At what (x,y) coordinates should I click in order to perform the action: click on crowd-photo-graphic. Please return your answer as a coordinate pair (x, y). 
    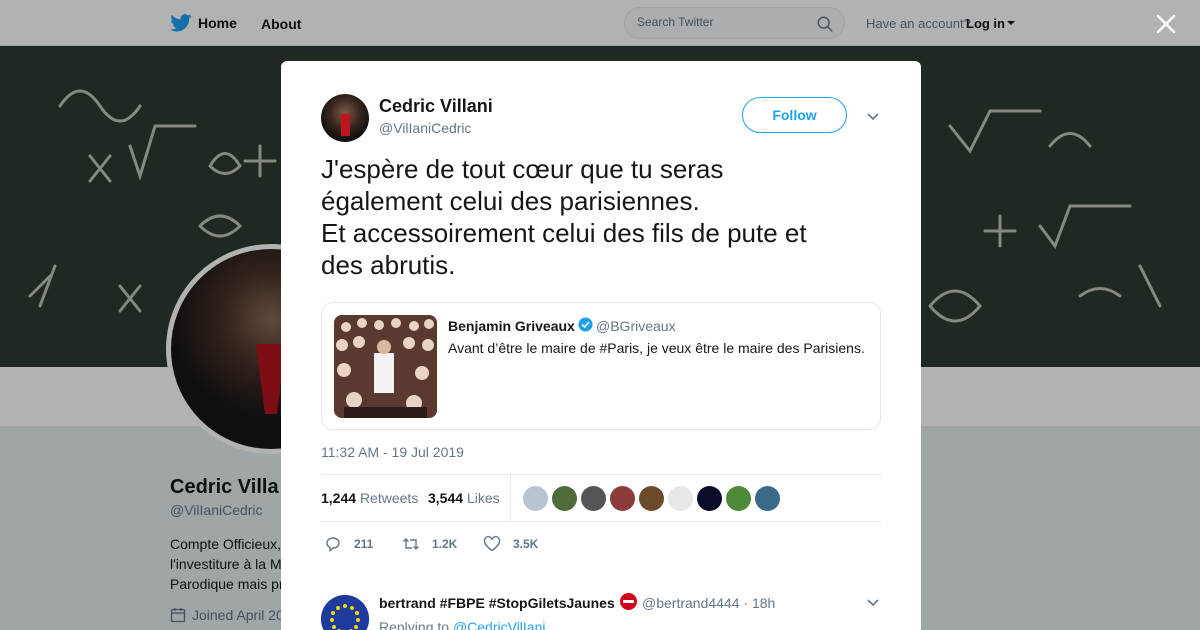
    Looking at the image, I should click on (385, 366).